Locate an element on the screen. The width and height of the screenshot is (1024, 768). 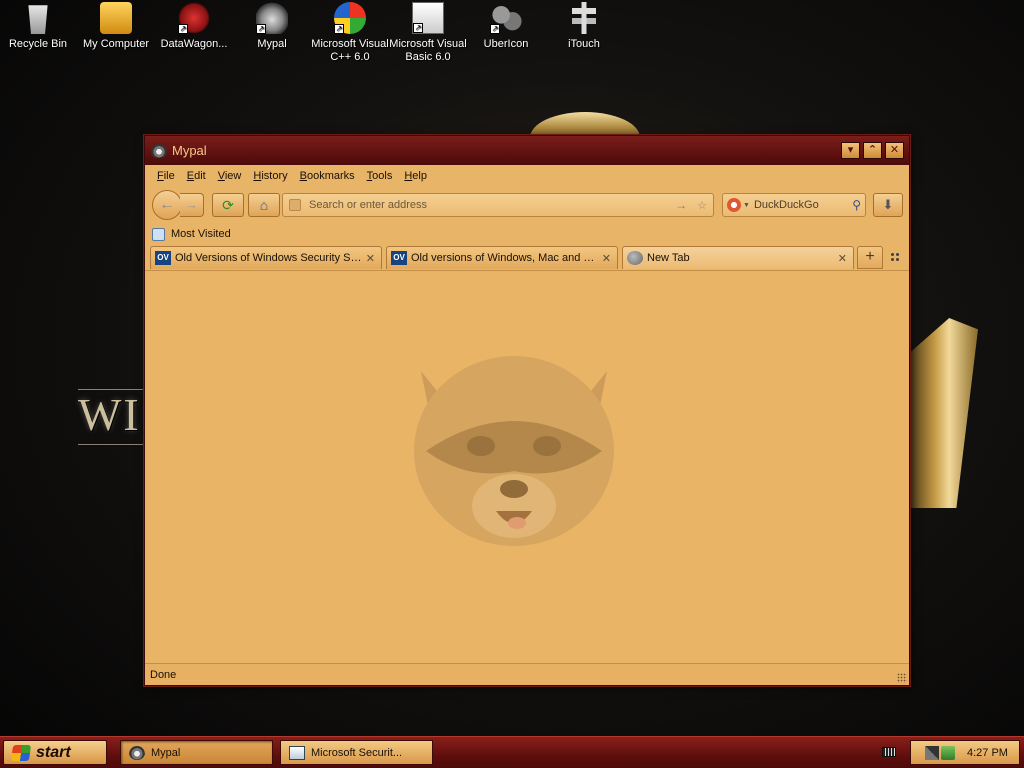
menu-edit: Edit is located at coordinates (196, 176).